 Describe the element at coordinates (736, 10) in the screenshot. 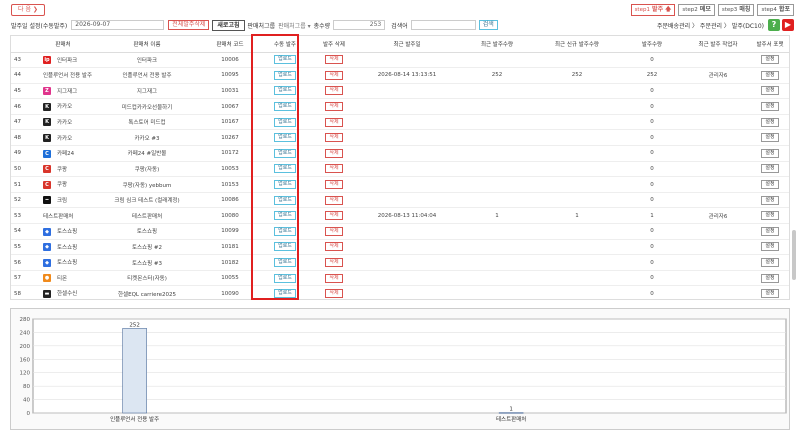

I see `step-button-3: step3 매칭` at that location.